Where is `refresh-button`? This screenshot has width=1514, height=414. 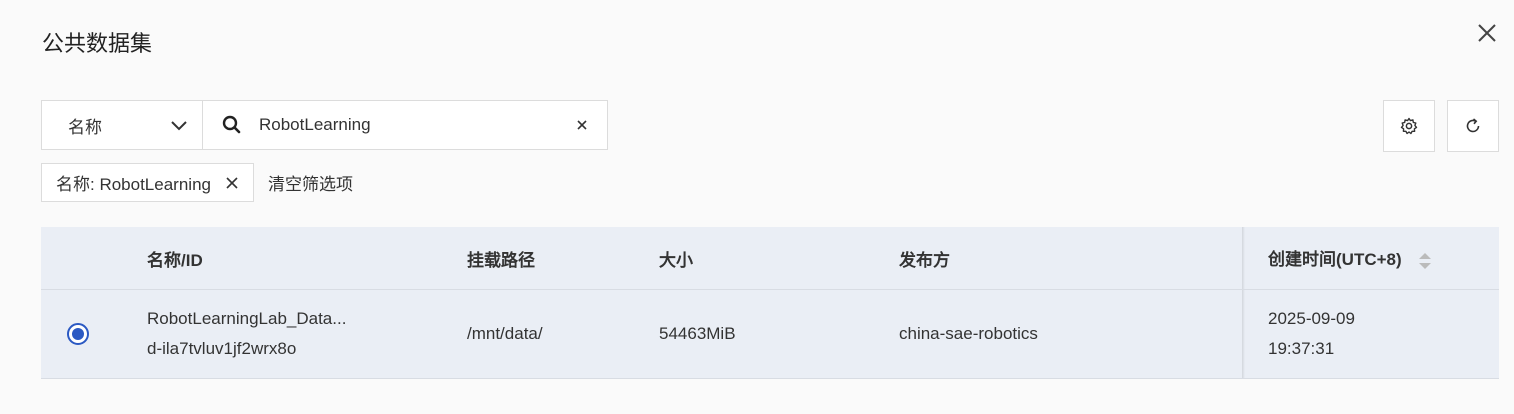 refresh-button is located at coordinates (1473, 126).